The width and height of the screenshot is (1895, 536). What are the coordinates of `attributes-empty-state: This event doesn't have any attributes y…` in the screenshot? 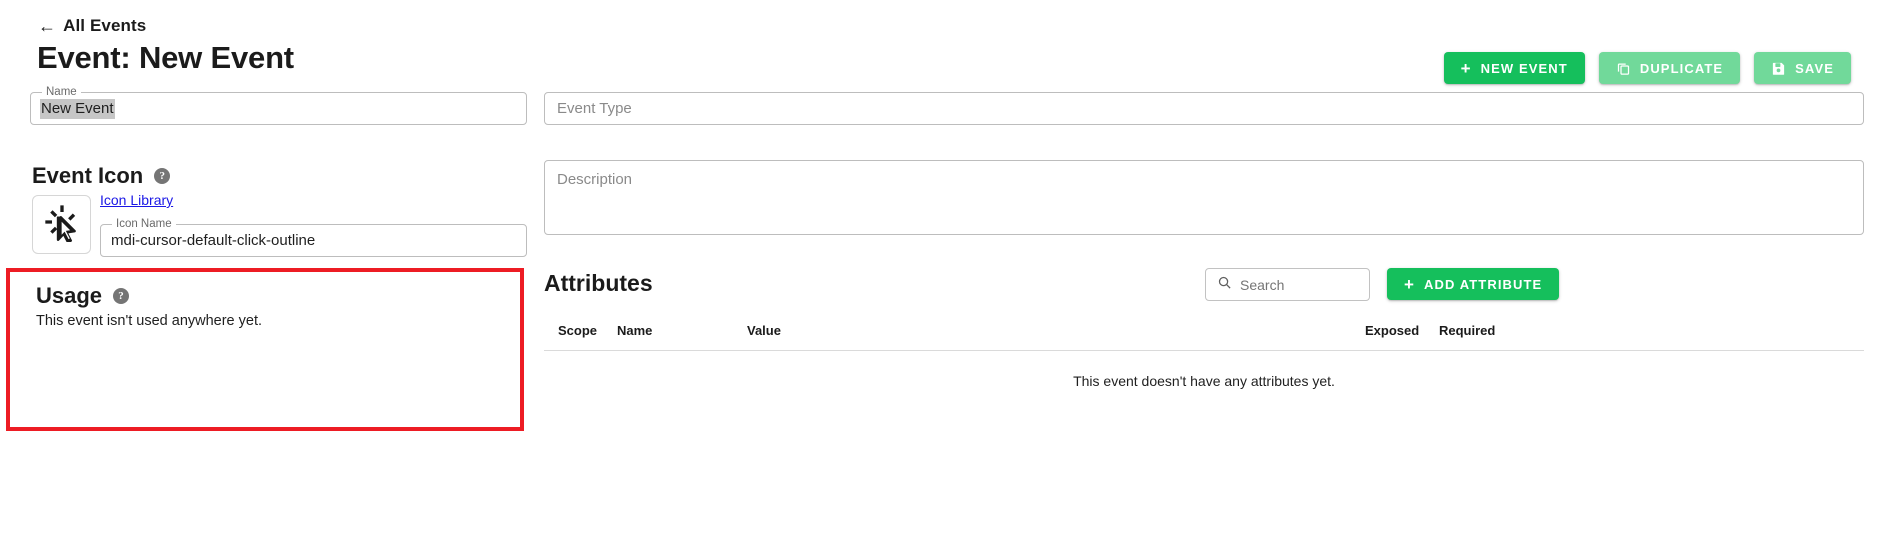 It's located at (1204, 381).